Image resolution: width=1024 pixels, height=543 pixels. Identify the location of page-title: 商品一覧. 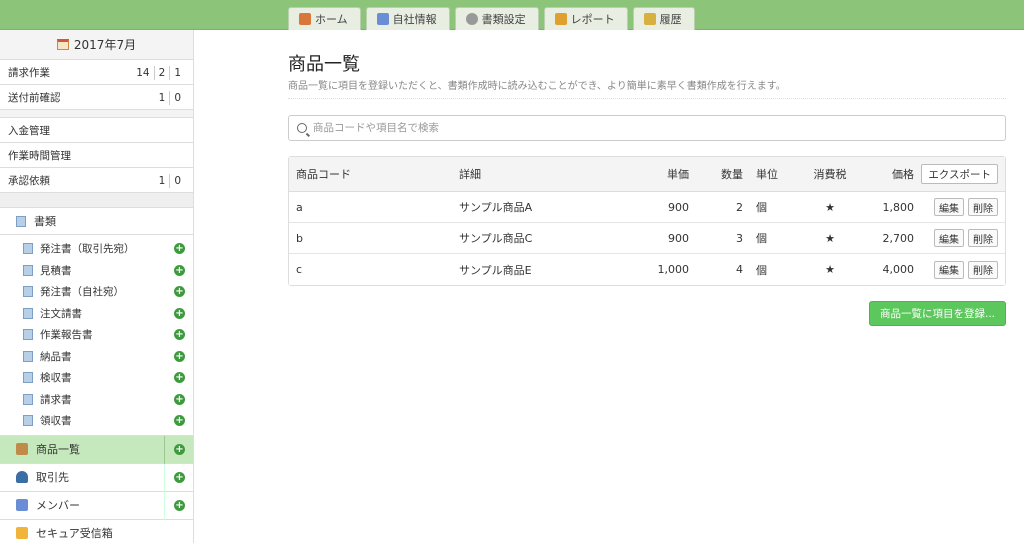
(324, 64).